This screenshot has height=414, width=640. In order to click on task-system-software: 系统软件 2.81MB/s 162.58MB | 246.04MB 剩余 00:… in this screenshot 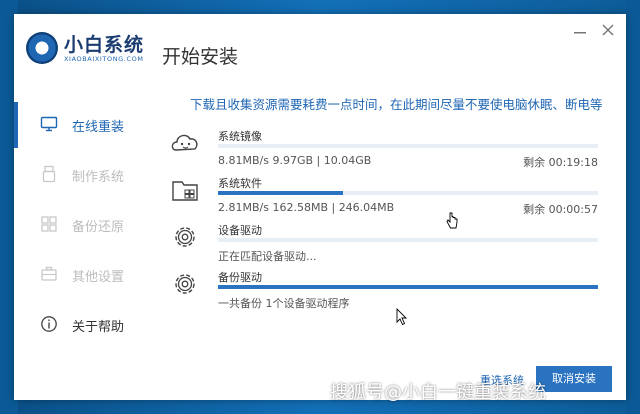, I will do `click(390, 199)`.